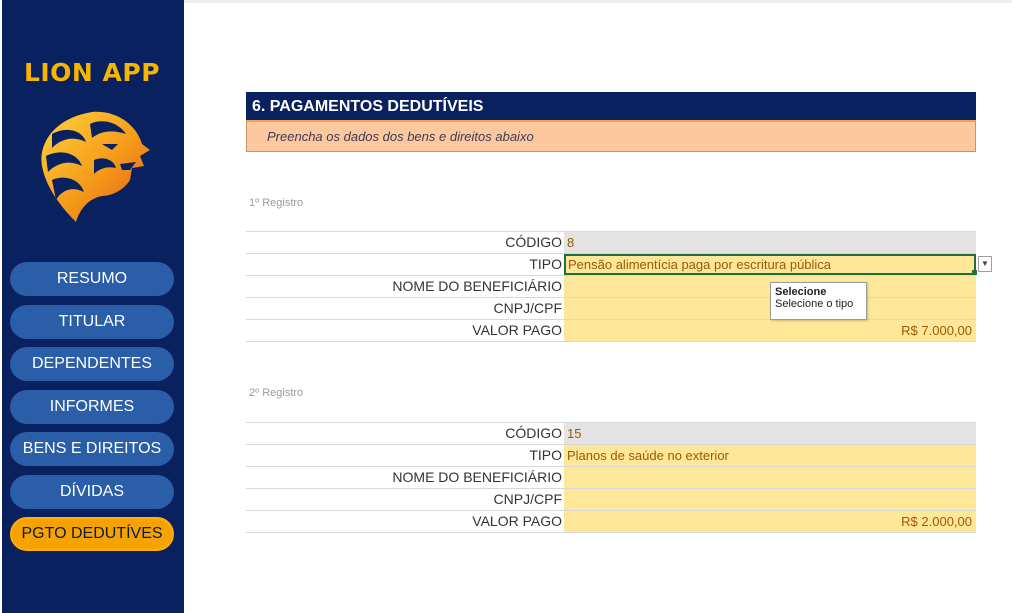 This screenshot has width=1012, height=613. What do you see at coordinates (92, 364) in the screenshot?
I see `nav-dependentes-button: DEPENDENTES` at bounding box center [92, 364].